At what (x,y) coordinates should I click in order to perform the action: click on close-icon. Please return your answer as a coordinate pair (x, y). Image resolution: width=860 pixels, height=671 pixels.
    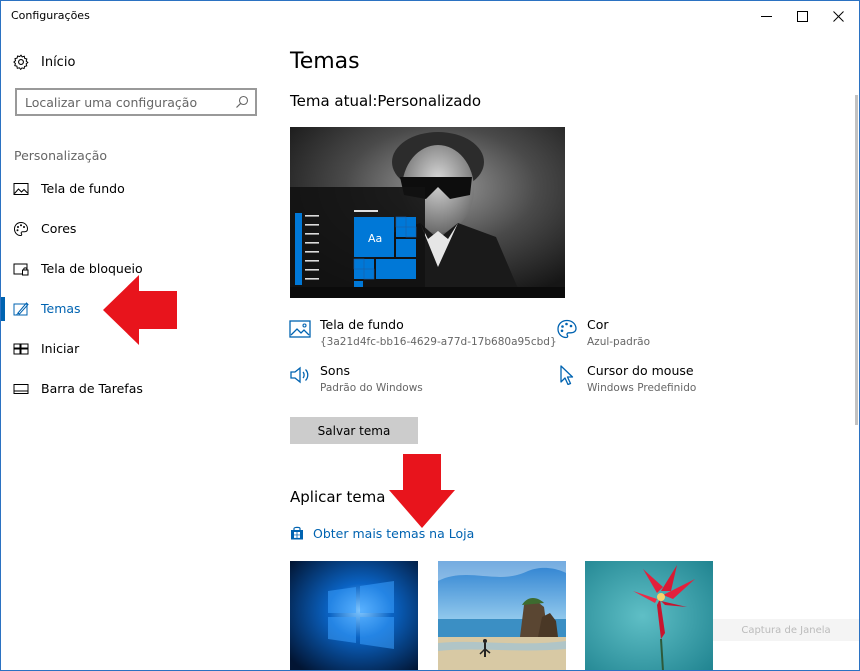
    Looking at the image, I should click on (838, 16).